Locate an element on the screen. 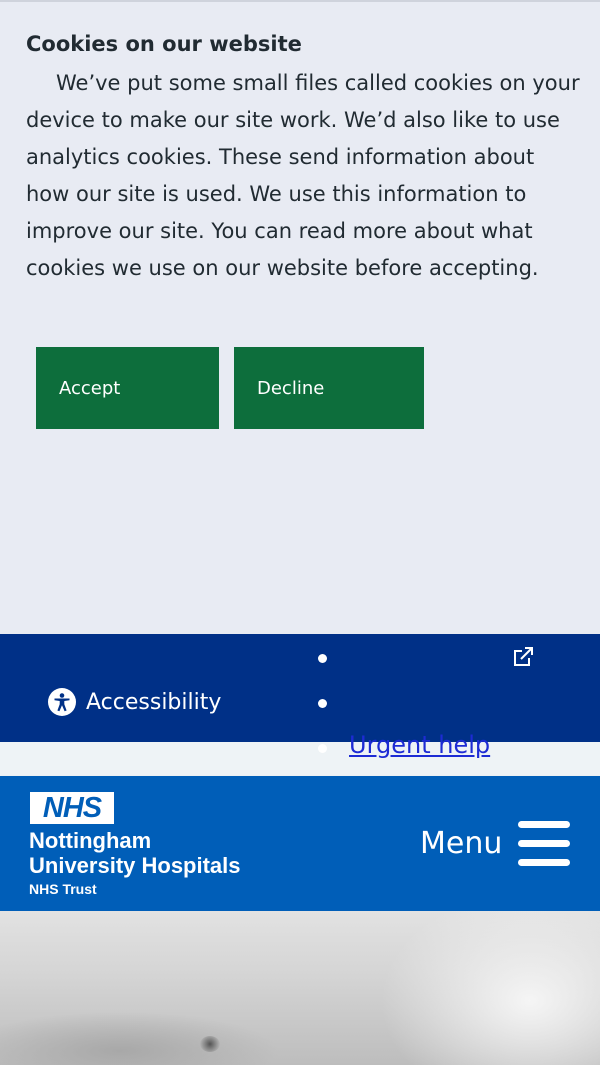  accept-cookies-button: Accept is located at coordinates (127, 388).